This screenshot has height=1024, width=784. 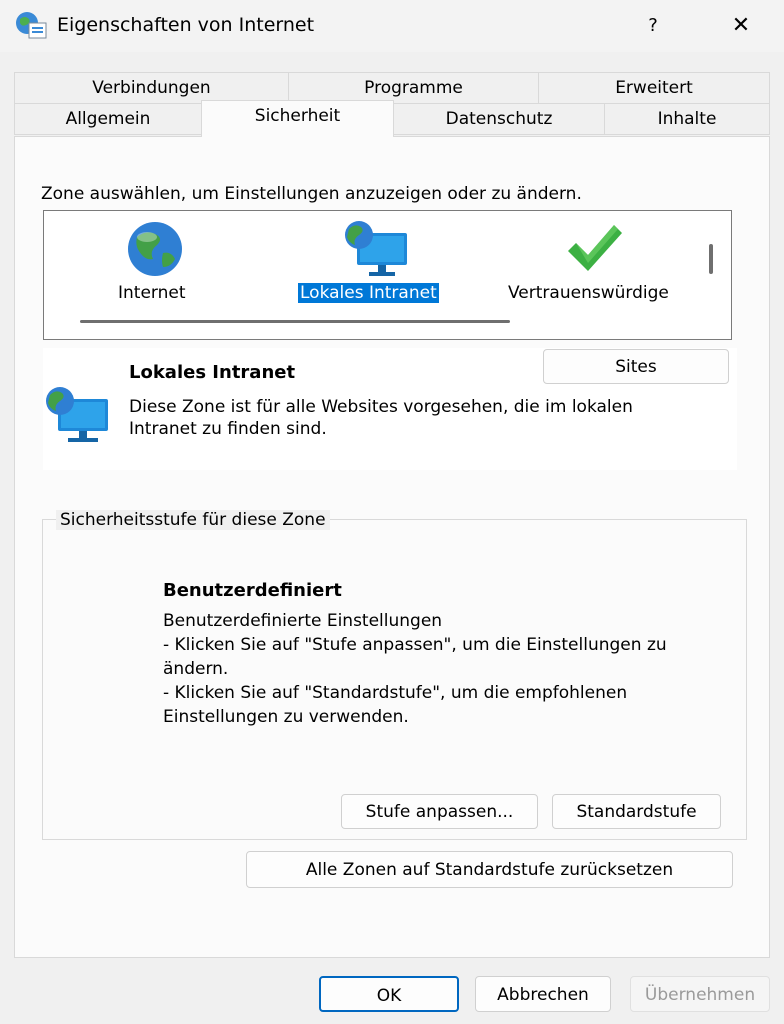 I want to click on zone-label-internet: Internet, so click(x=152, y=293).